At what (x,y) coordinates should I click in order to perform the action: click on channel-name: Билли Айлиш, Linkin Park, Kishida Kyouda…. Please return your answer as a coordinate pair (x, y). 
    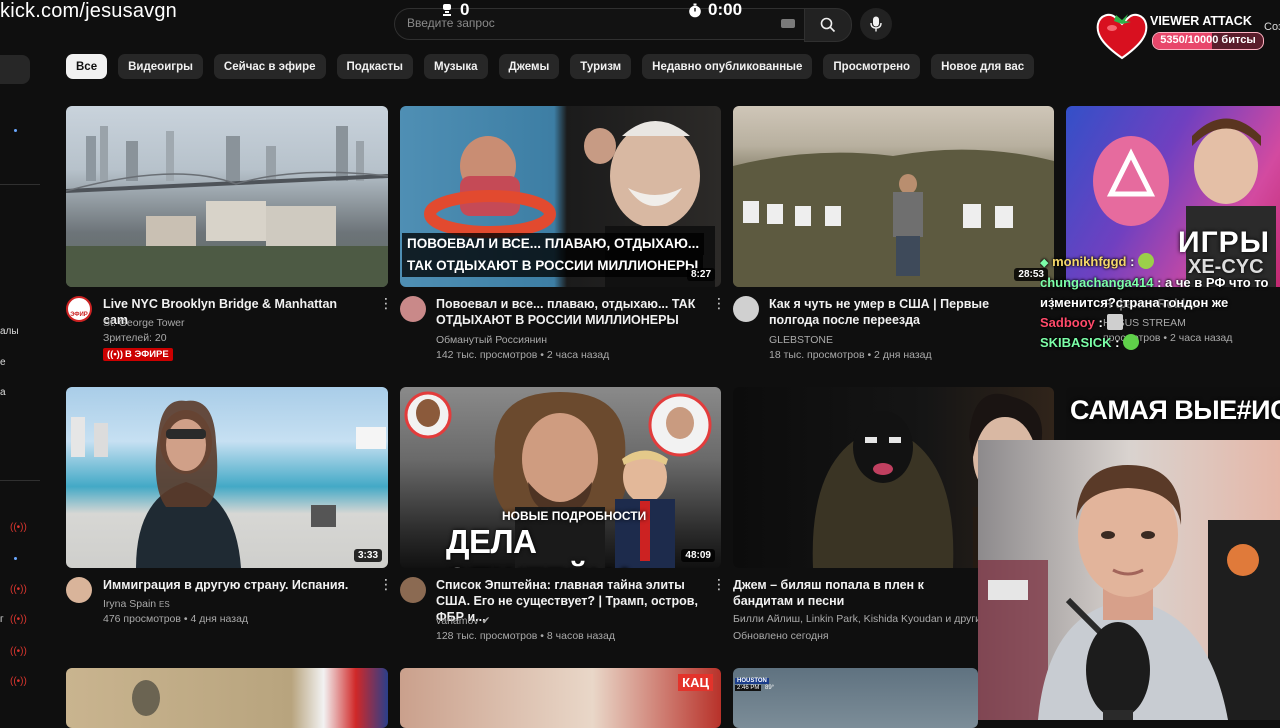
    Looking at the image, I should click on (855, 619).